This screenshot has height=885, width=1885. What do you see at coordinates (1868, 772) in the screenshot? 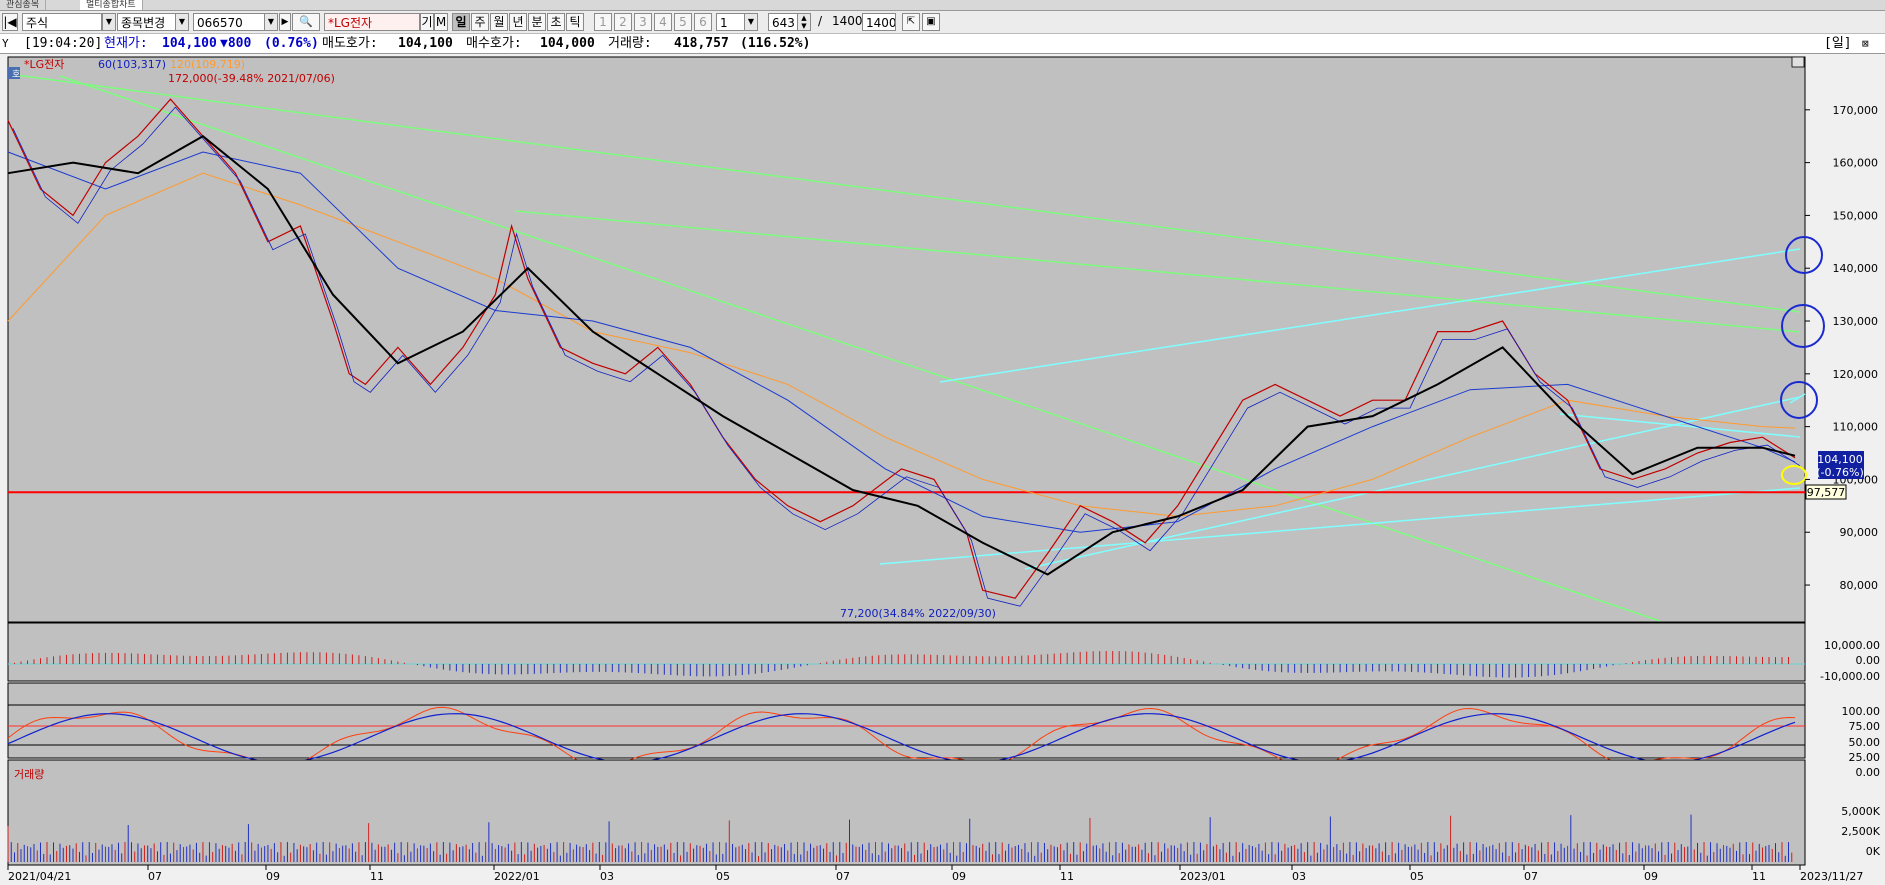
I see `stoch-label-0: 0.00` at bounding box center [1868, 772].